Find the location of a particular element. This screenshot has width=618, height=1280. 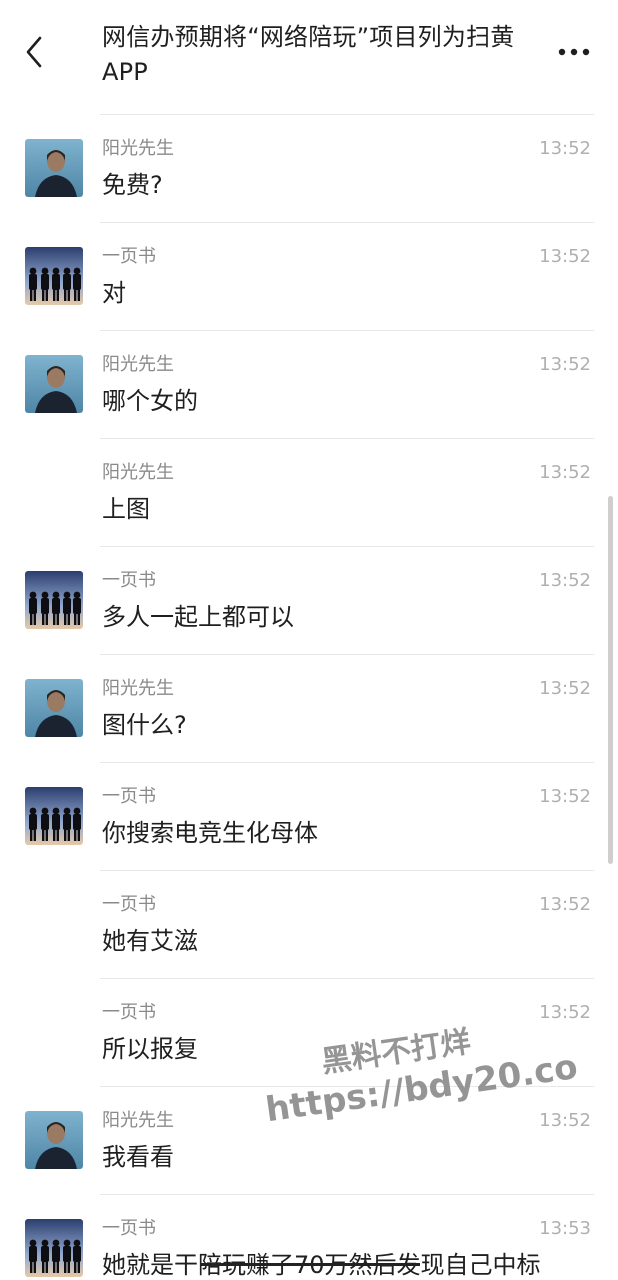

message-item: 一页书 13:52 多人一起上都可以 is located at coordinates (309, 601).